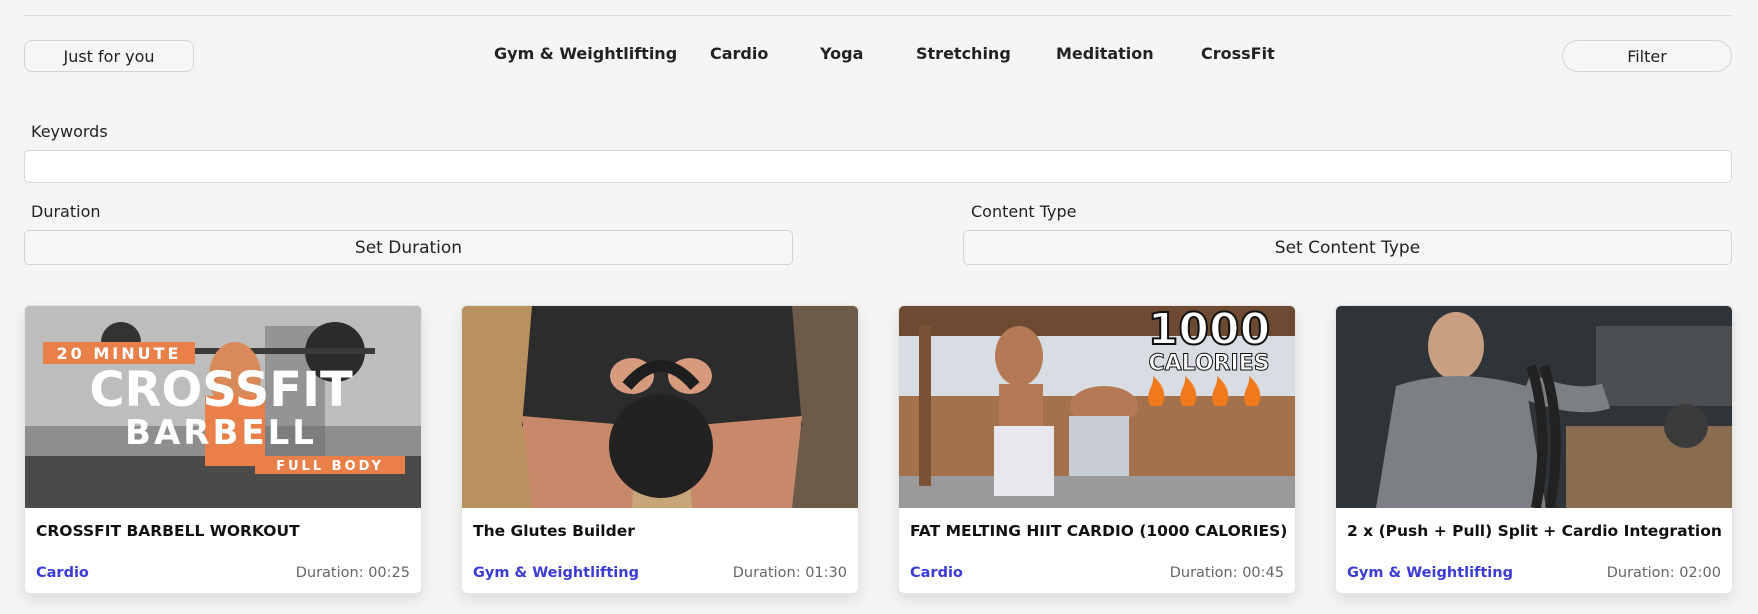 This screenshot has width=1758, height=614. What do you see at coordinates (408, 247) in the screenshot?
I see `set-duration-button: Set Duration` at bounding box center [408, 247].